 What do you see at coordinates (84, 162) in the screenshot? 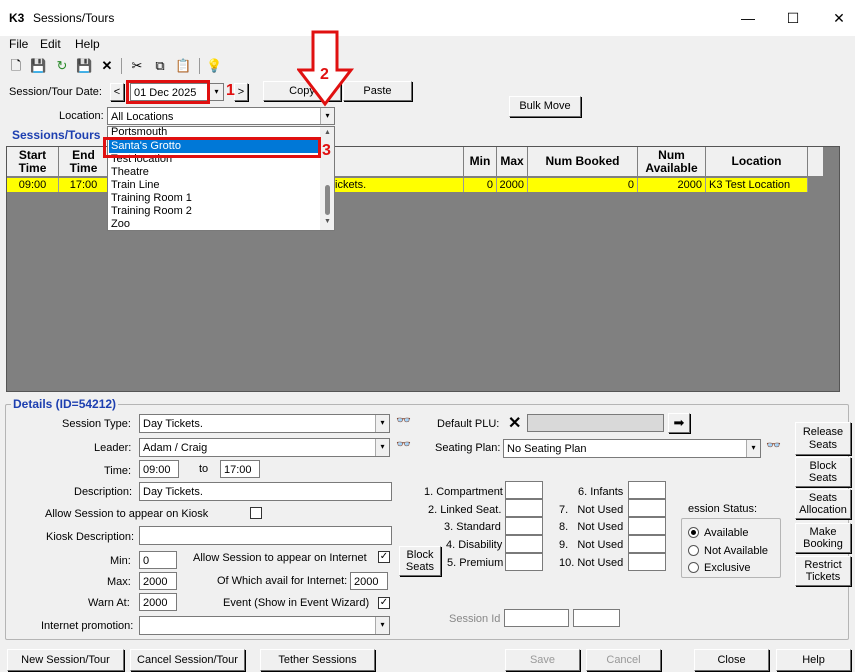
I see `col-end-time: End Time` at bounding box center [84, 162].